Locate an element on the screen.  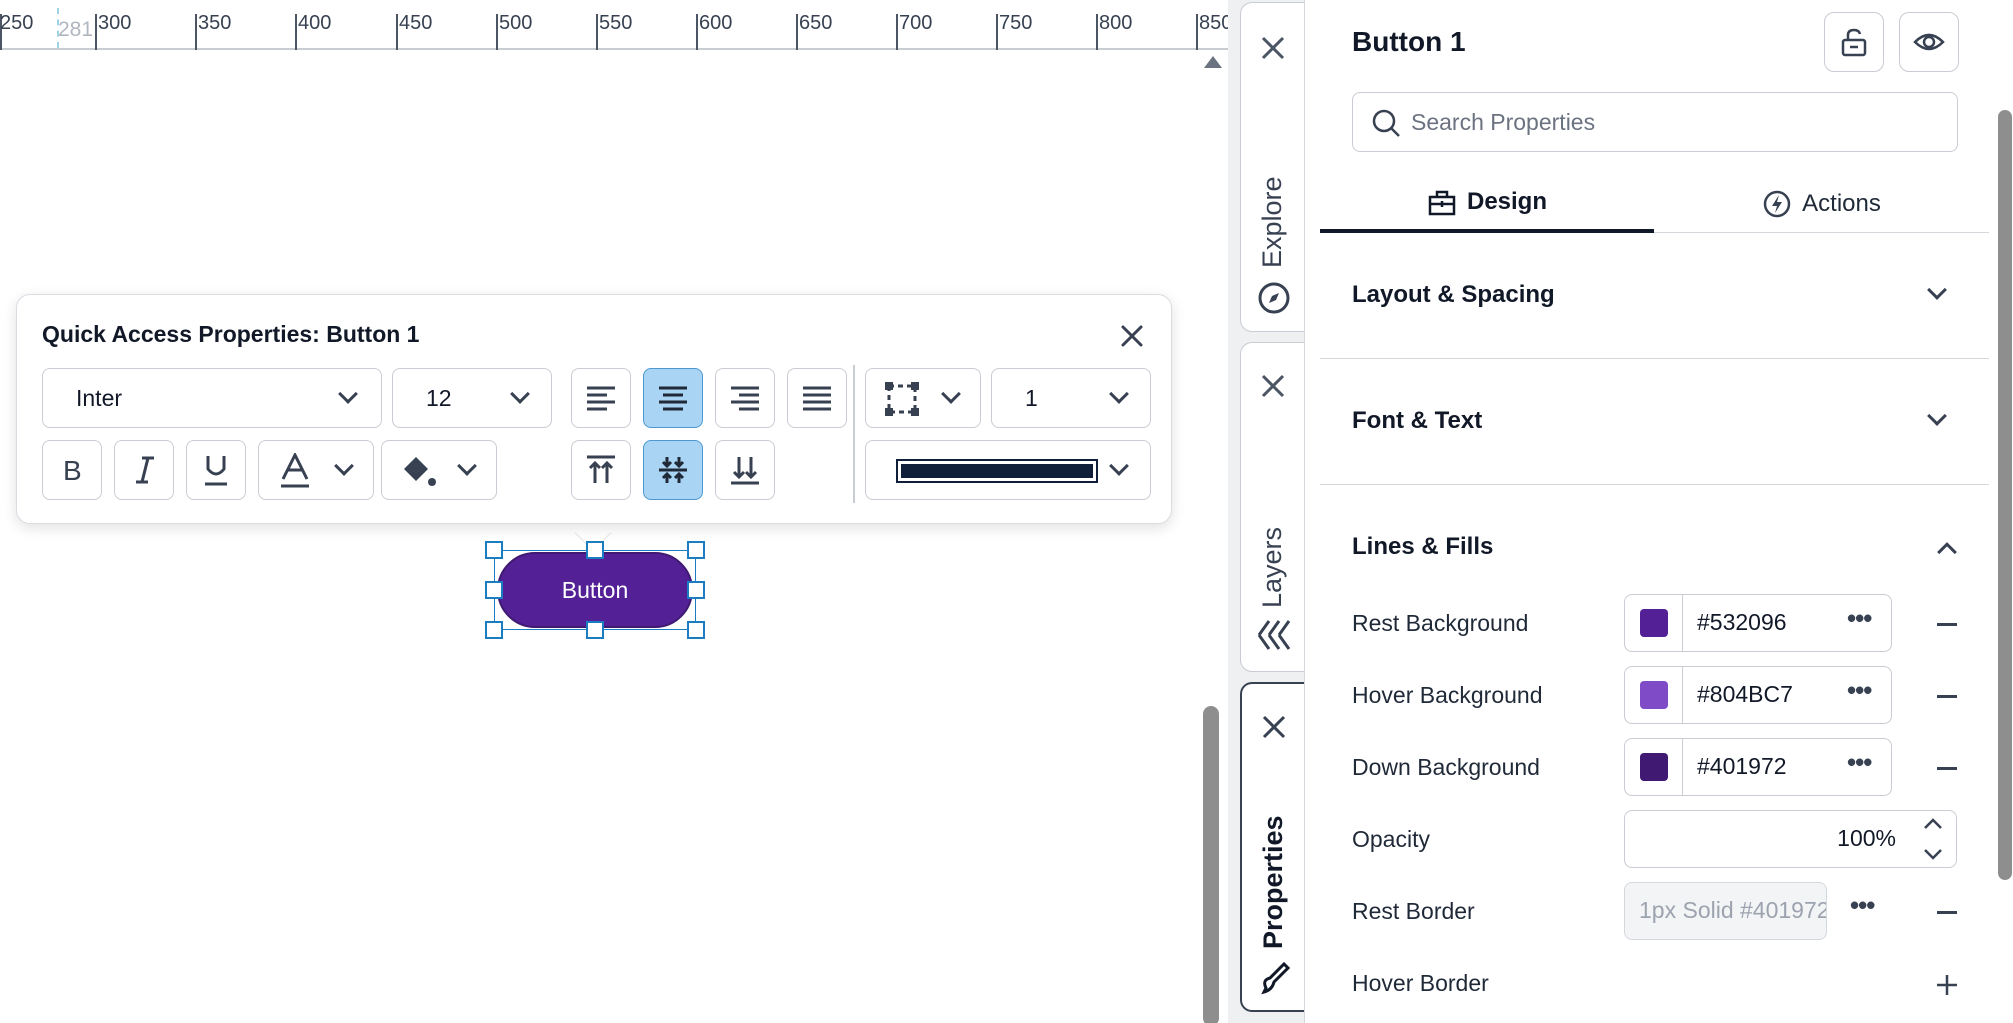
align-left-button is located at coordinates (601, 398).